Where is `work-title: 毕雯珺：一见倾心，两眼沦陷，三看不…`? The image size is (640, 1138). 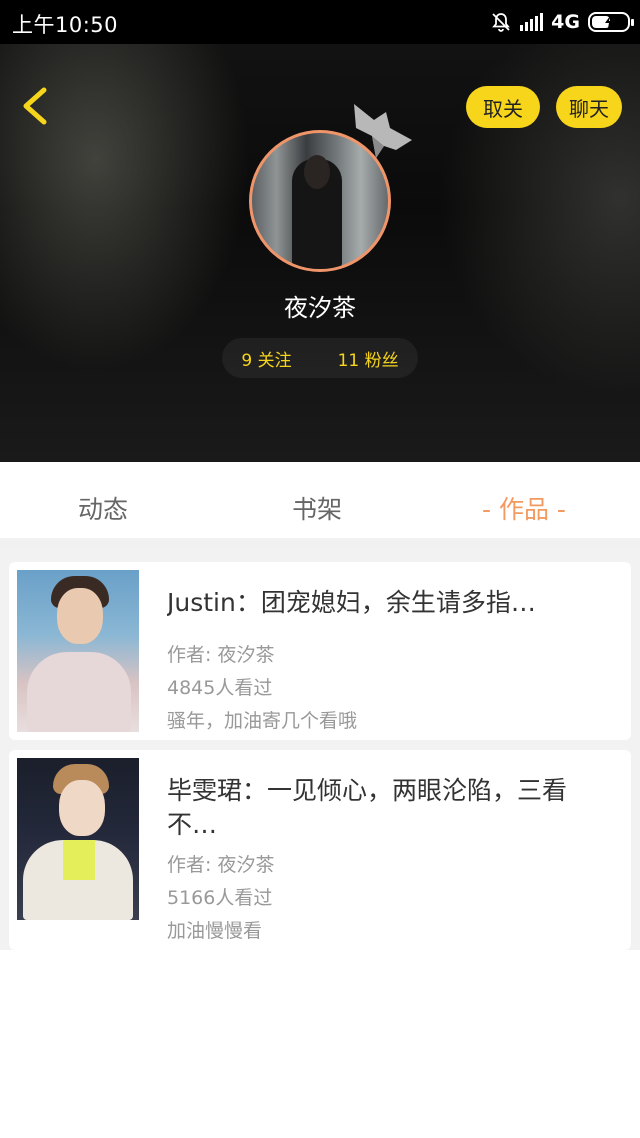 work-title: 毕雯珺：一见倾心，两眼沦陷，三看不… is located at coordinates (367, 807).